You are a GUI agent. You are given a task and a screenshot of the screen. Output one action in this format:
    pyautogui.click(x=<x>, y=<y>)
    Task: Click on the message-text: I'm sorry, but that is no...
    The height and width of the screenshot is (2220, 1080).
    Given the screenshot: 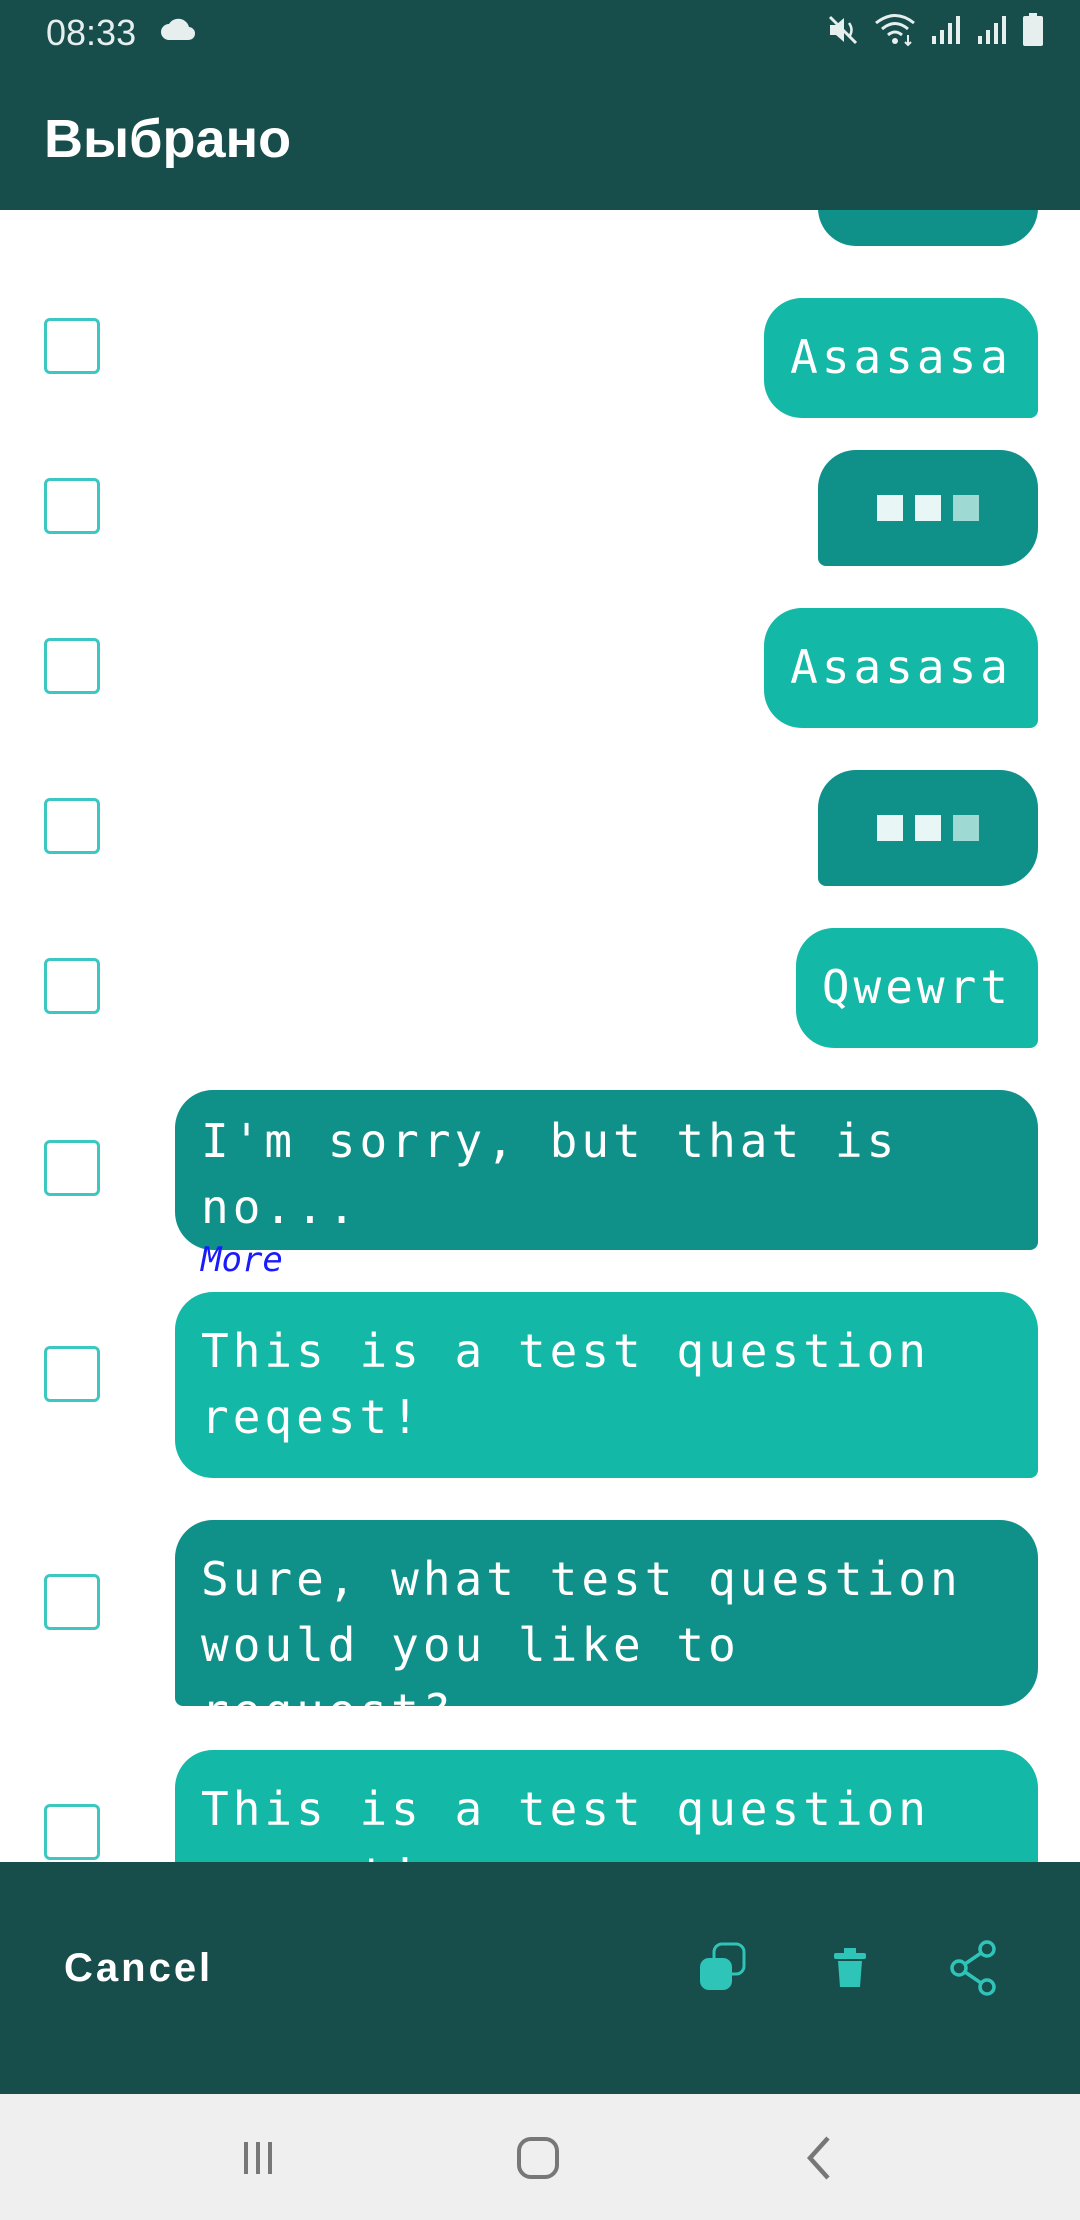 What is the action you would take?
    pyautogui.click(x=565, y=1174)
    